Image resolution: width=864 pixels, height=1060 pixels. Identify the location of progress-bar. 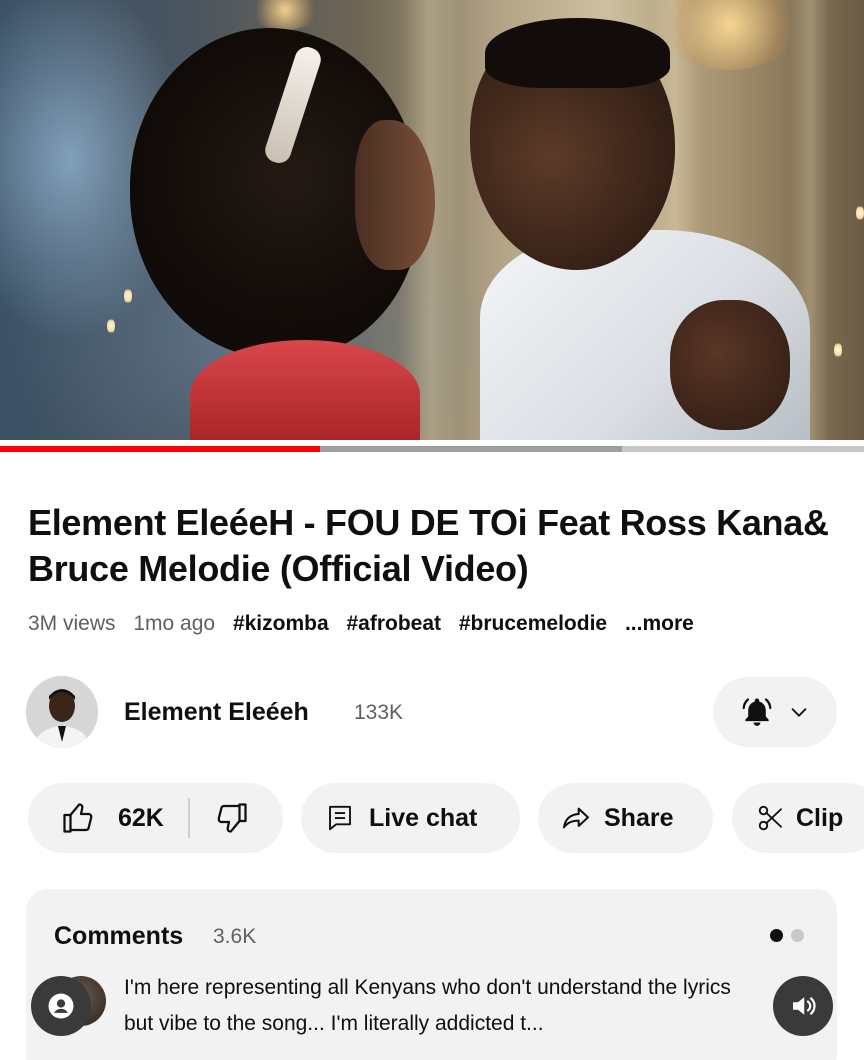
(432, 449).